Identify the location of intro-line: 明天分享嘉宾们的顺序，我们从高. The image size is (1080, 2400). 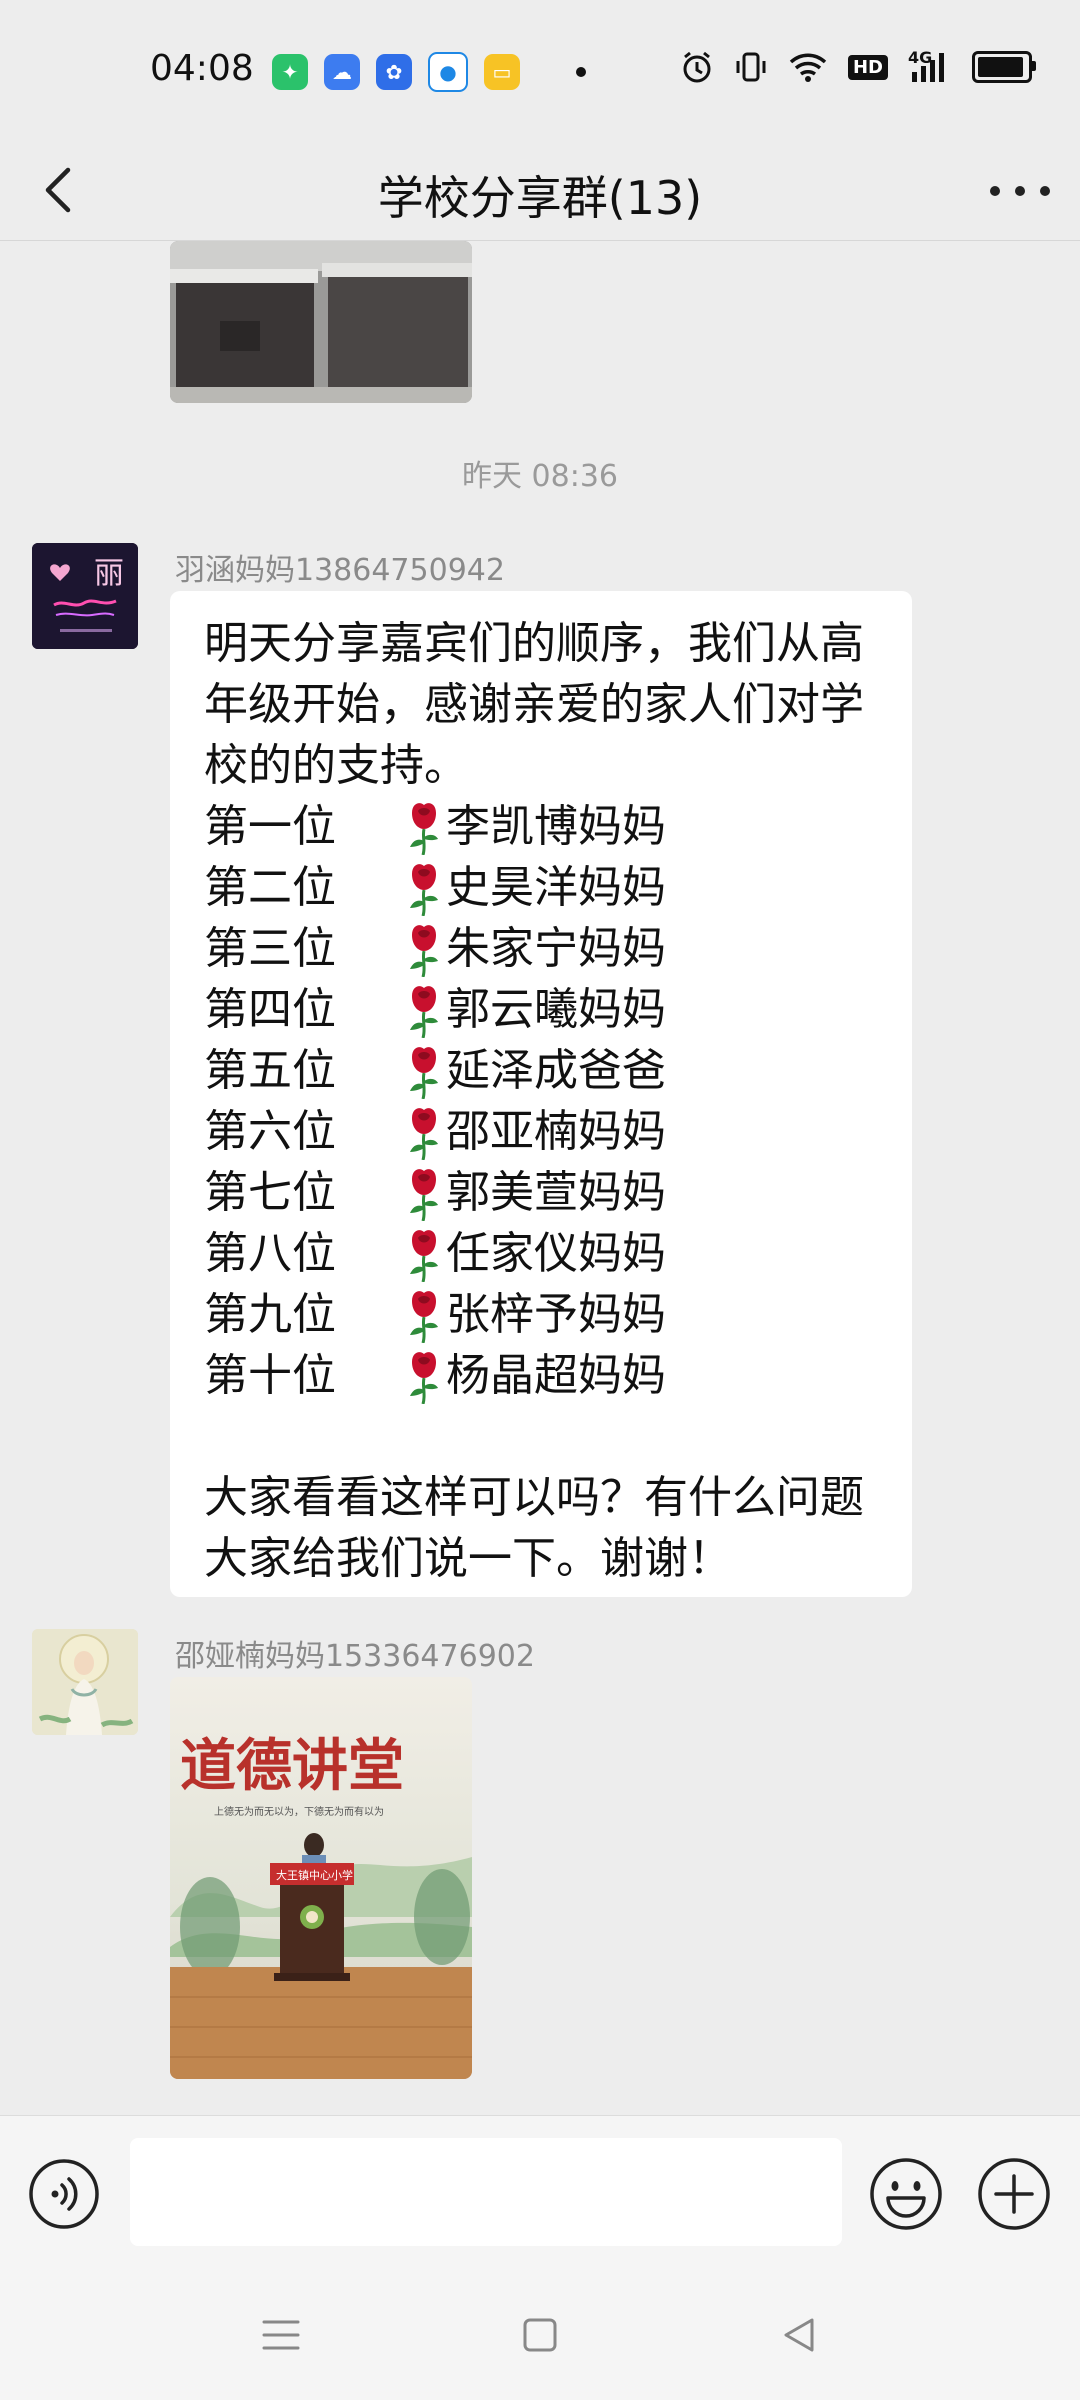
(534, 643).